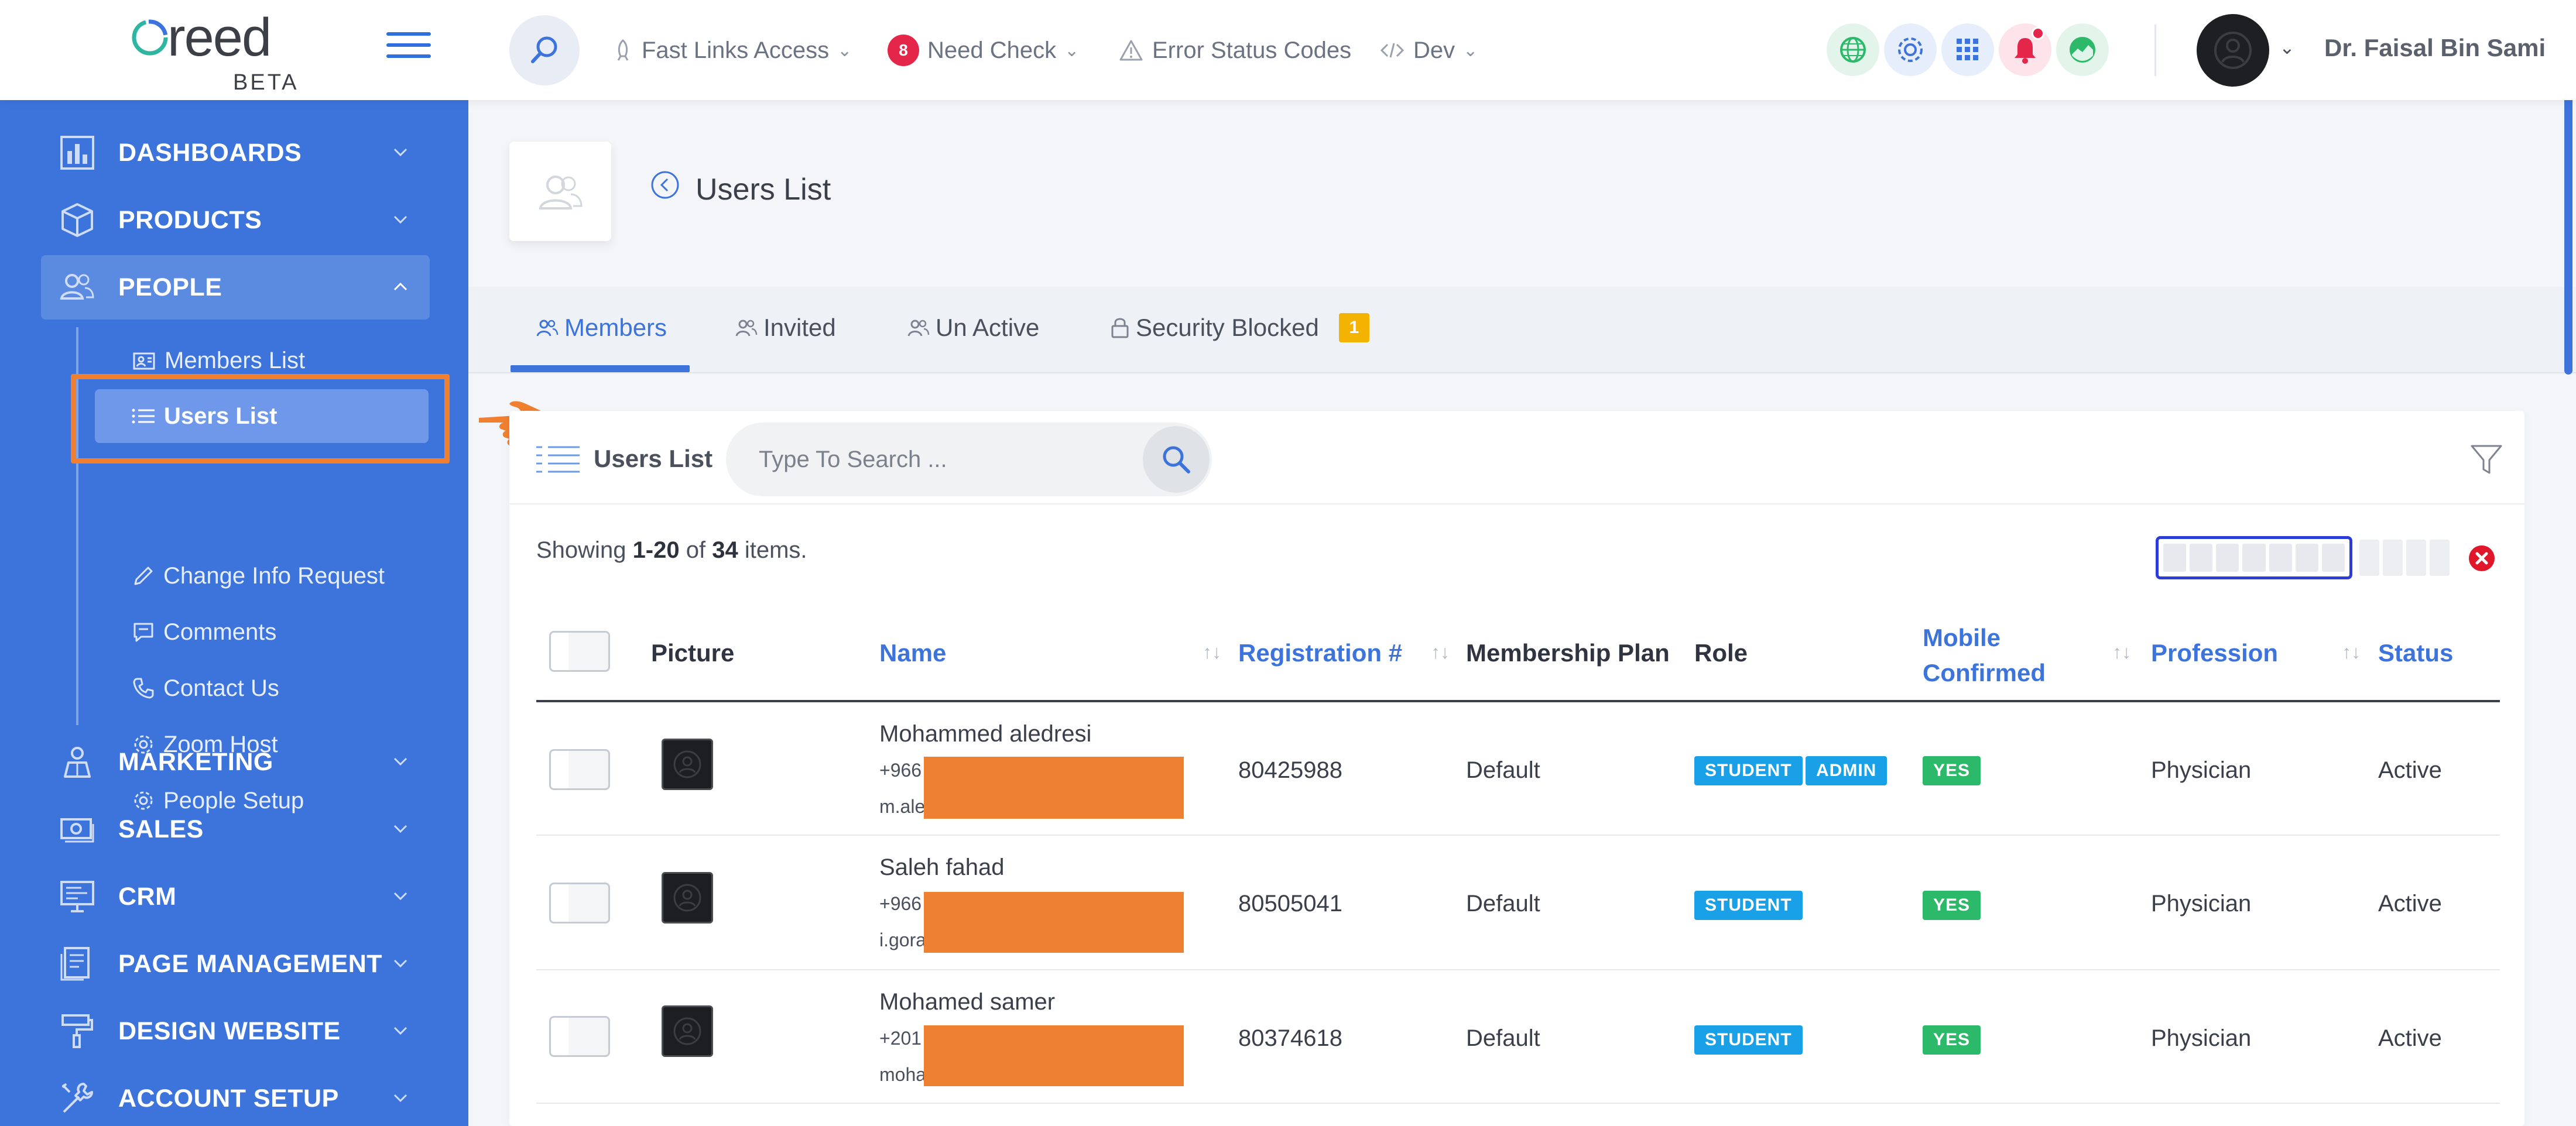 The image size is (2576, 1126). What do you see at coordinates (799, 327) in the screenshot?
I see `tab-label: Invited` at bounding box center [799, 327].